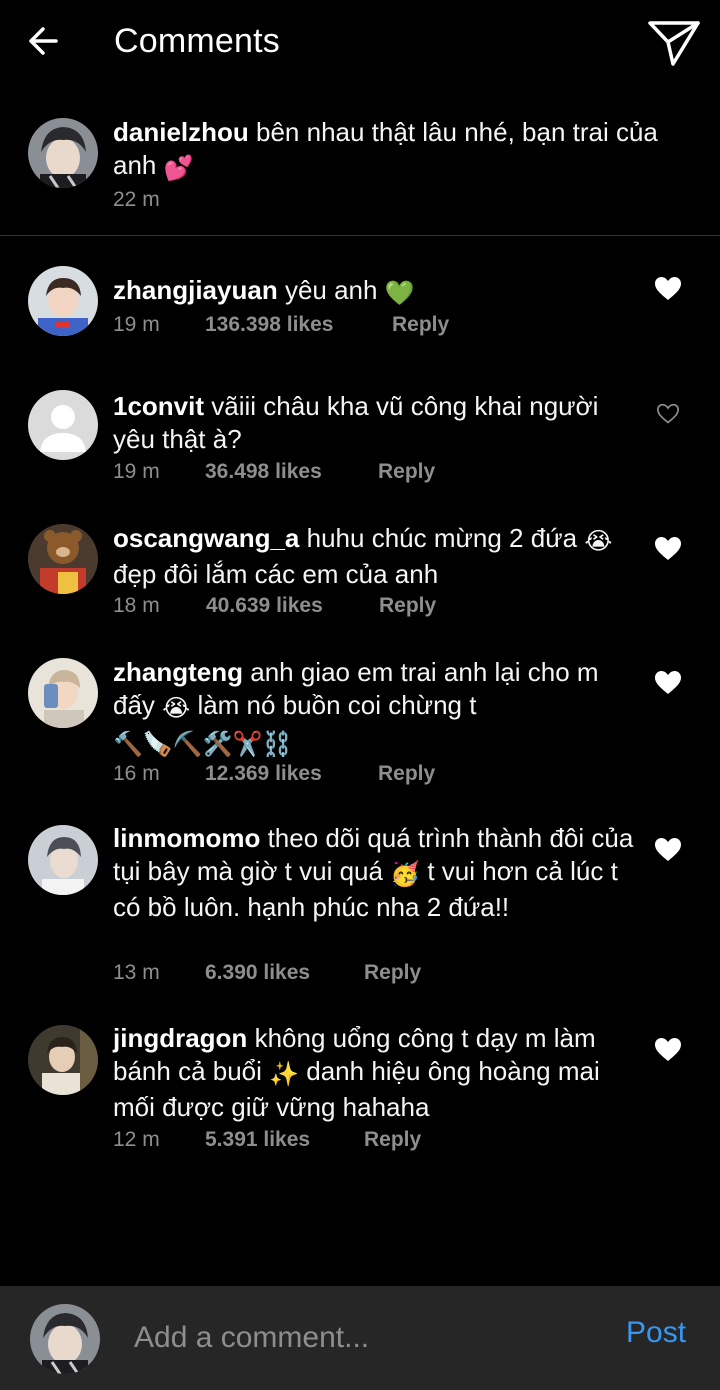  What do you see at coordinates (180, 1038) in the screenshot?
I see `comment-username: jingdragon` at bounding box center [180, 1038].